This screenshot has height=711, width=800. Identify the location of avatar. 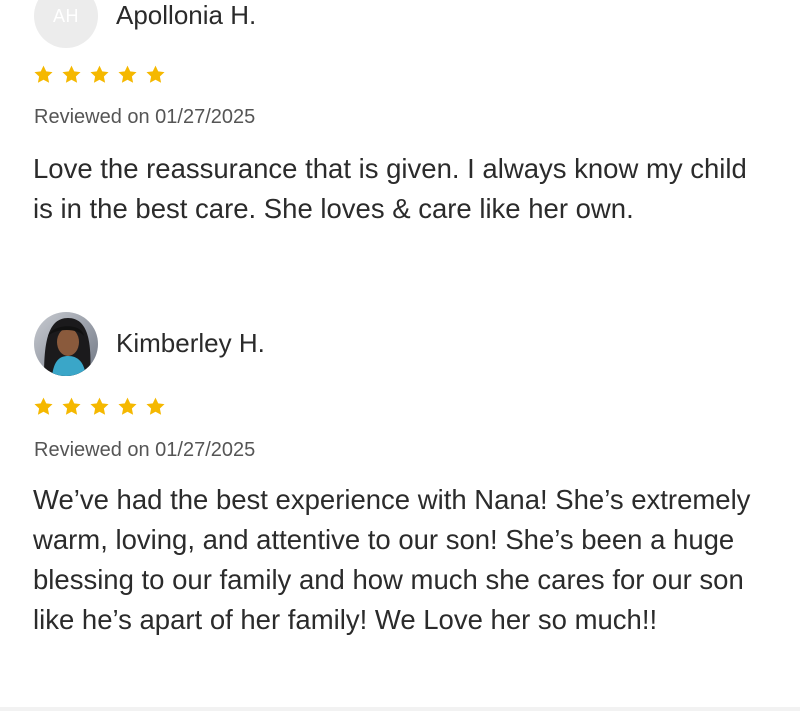
(66, 344).